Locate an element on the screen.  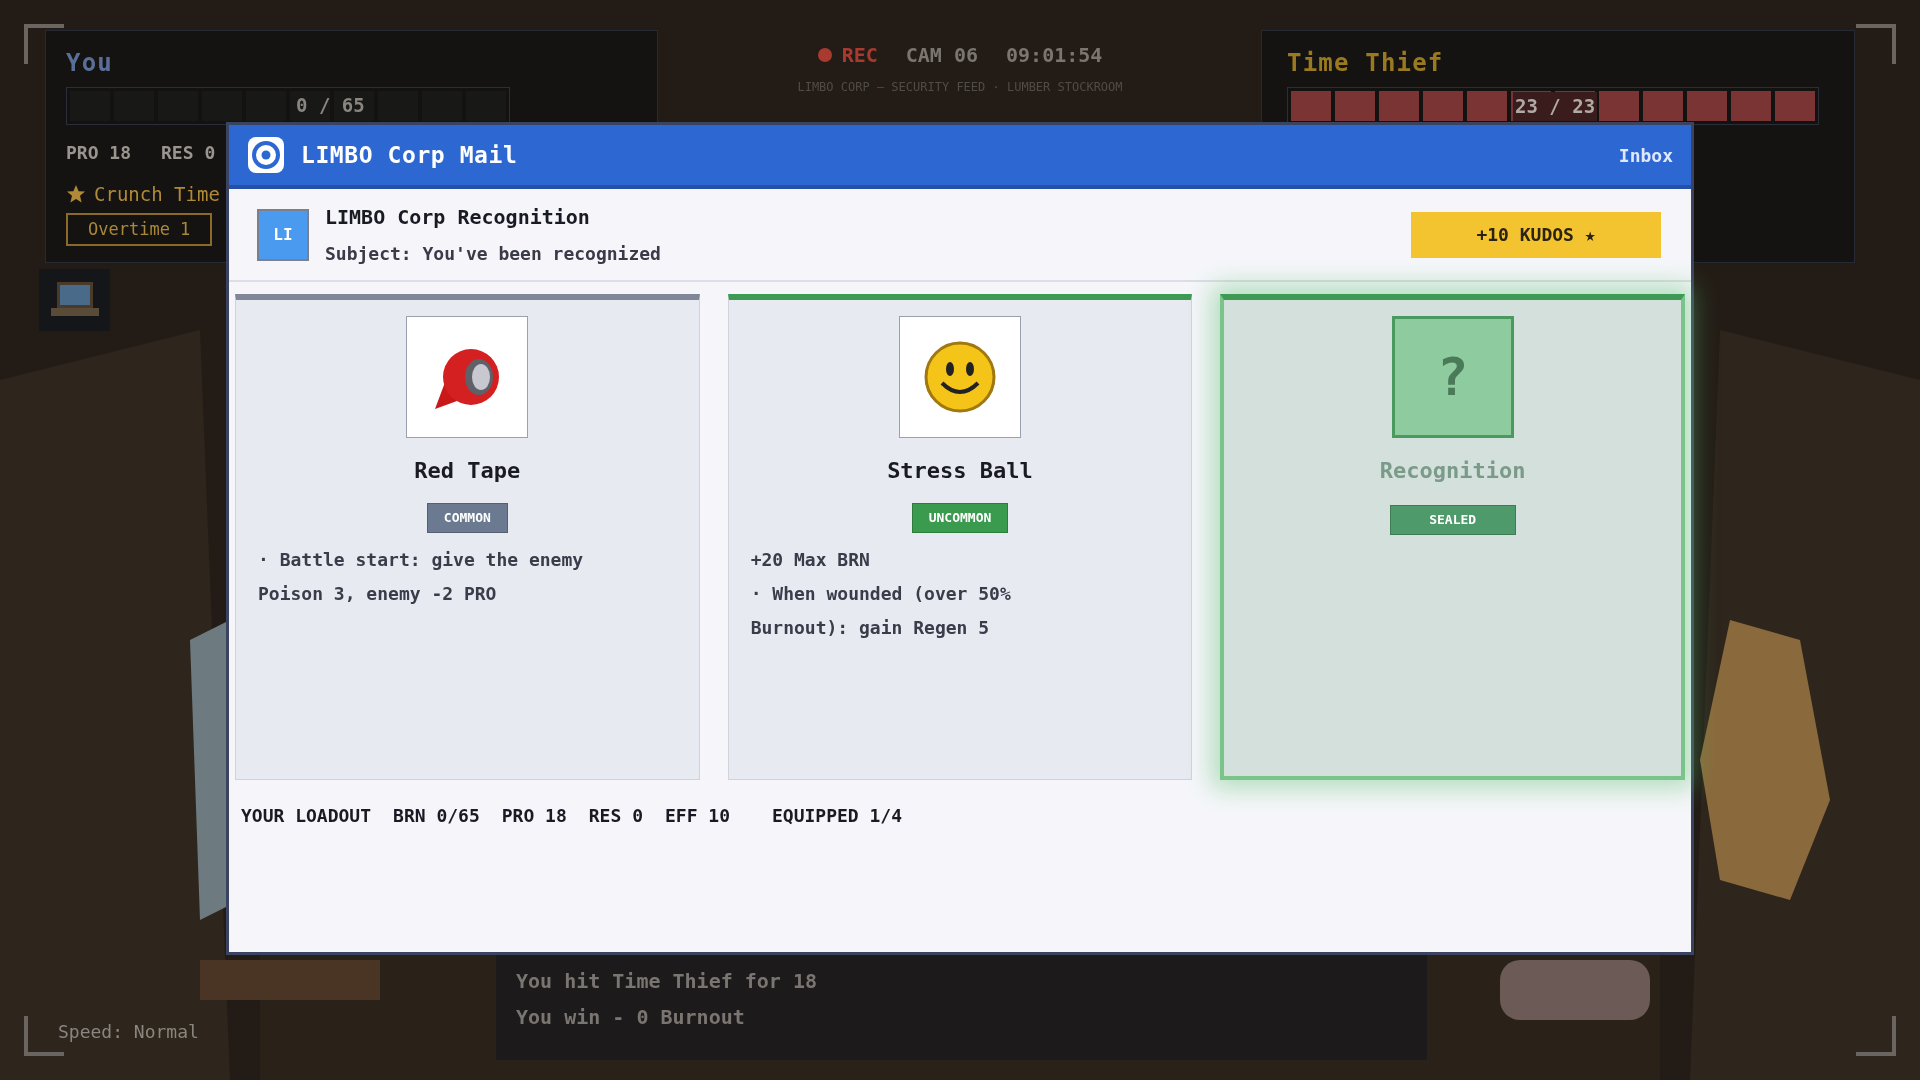
laptop-icon is located at coordinates (74, 300).